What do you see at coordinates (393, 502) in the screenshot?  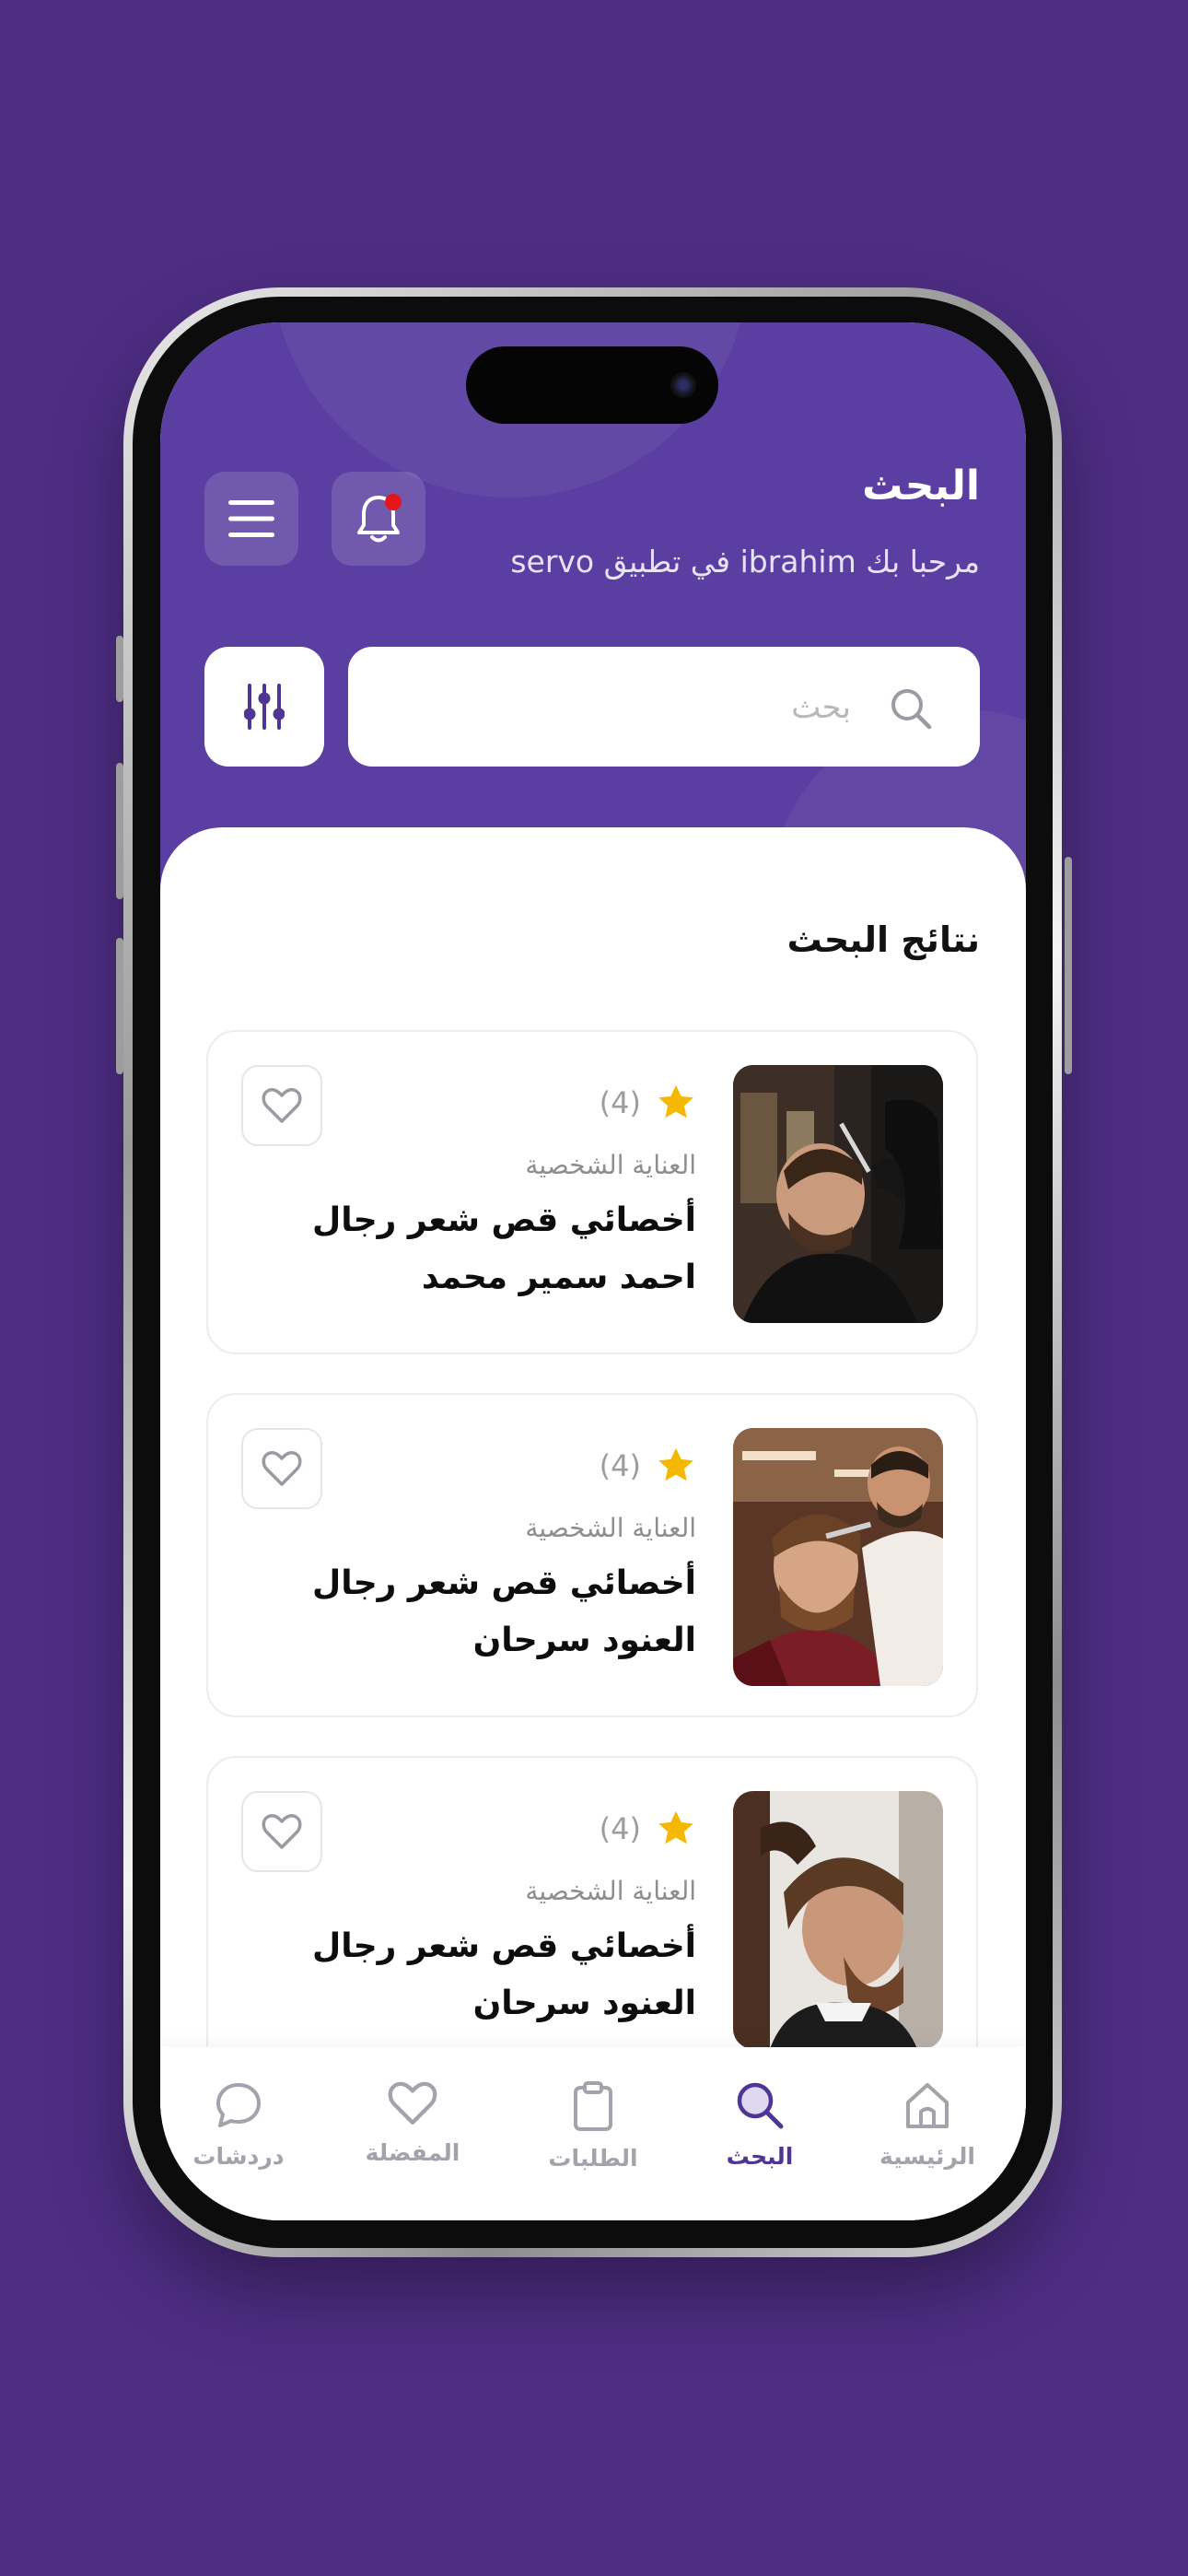 I see `notification-badge` at bounding box center [393, 502].